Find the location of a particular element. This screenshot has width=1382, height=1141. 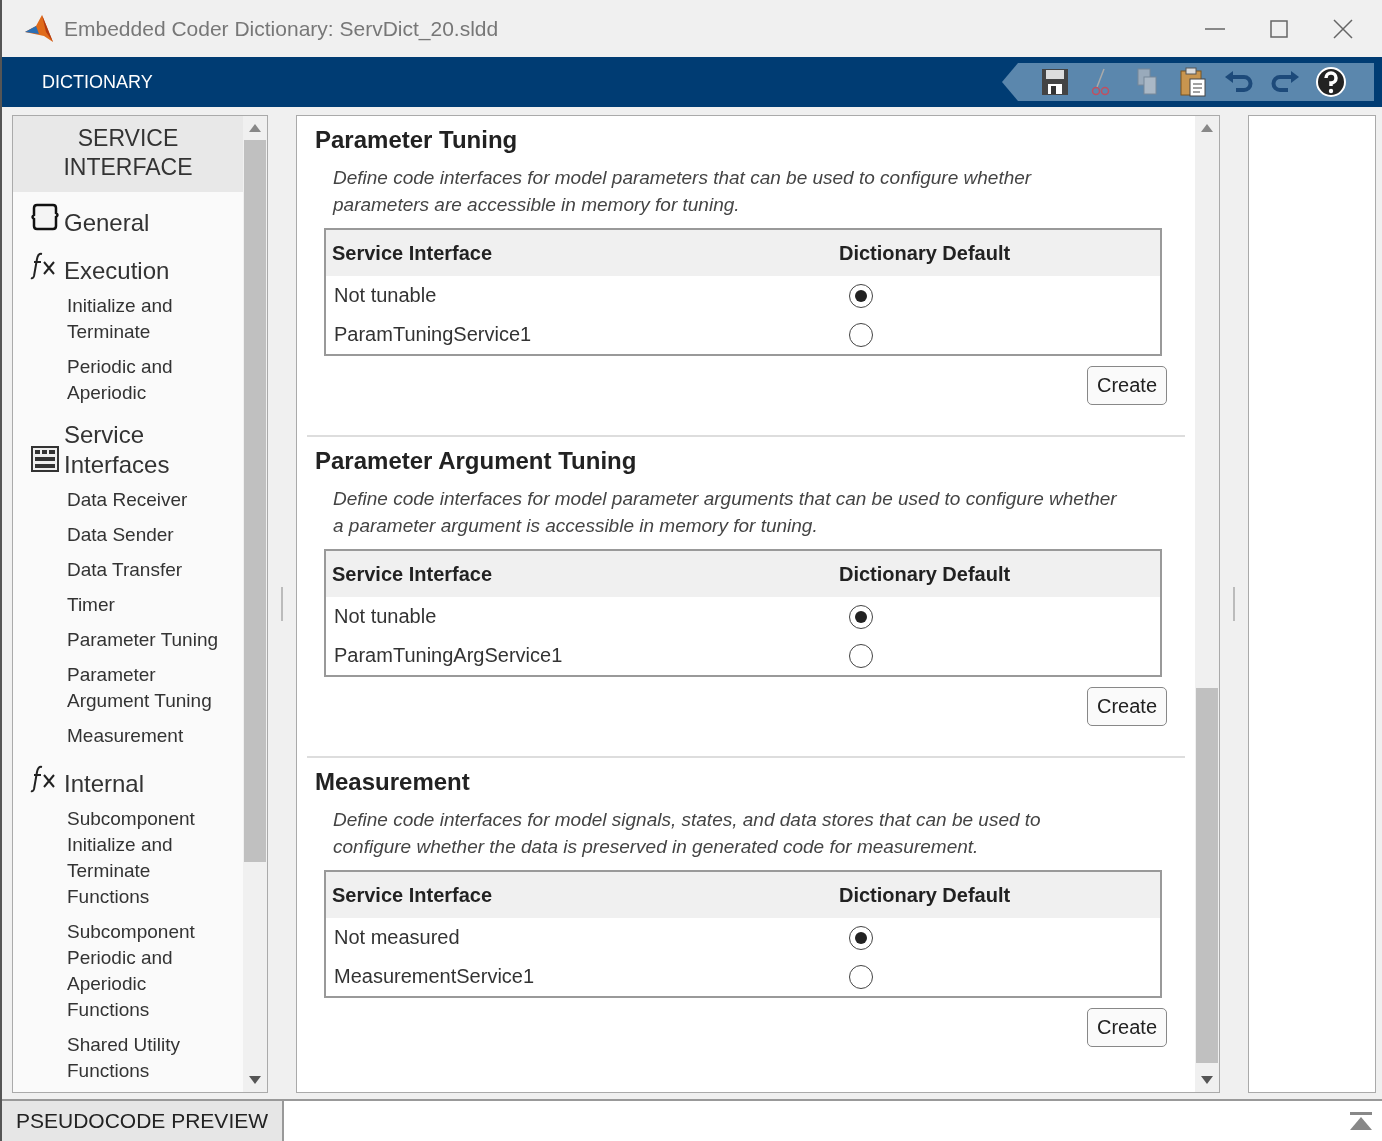

braces-icon is located at coordinates (45, 217).